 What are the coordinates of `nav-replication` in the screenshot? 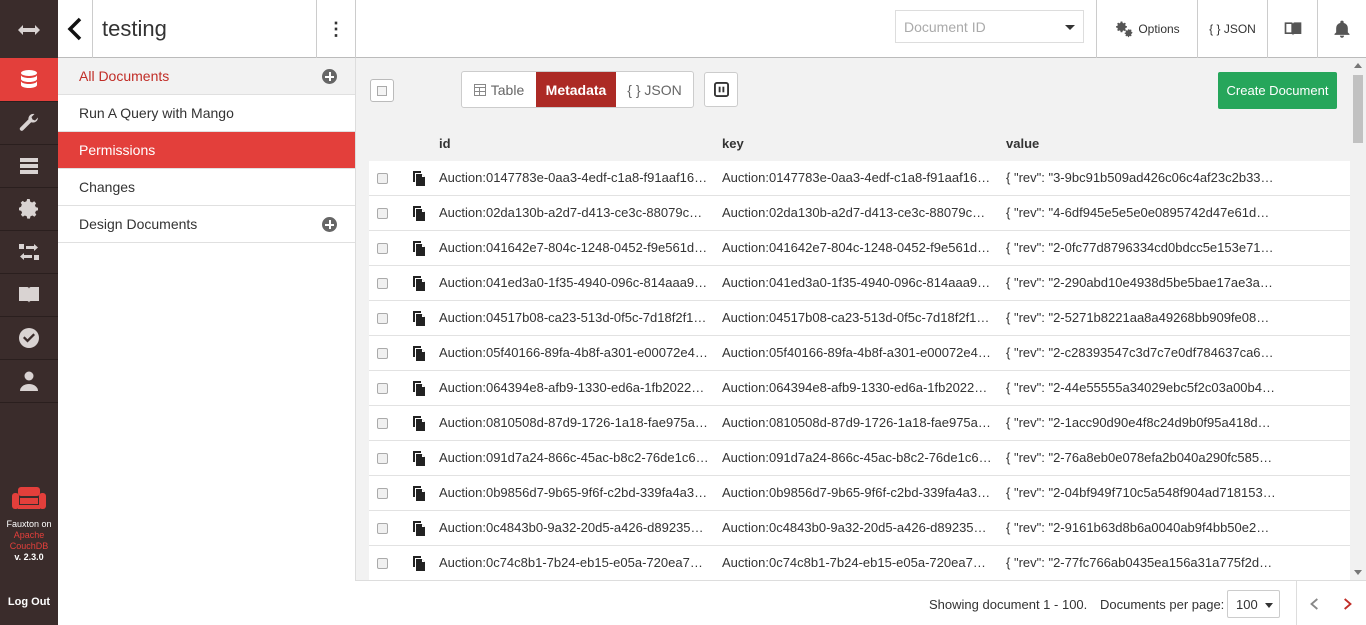 It's located at (29, 251).